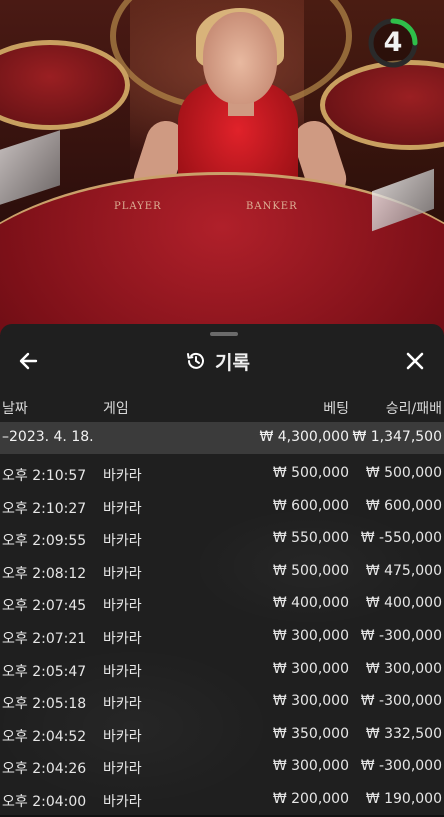 This screenshot has height=817, width=444. Describe the element at coordinates (222, 604) in the screenshot. I see `history-row: 오후 2:07:45 바카라 ₩ 400,000 ₩ 400,000` at that location.